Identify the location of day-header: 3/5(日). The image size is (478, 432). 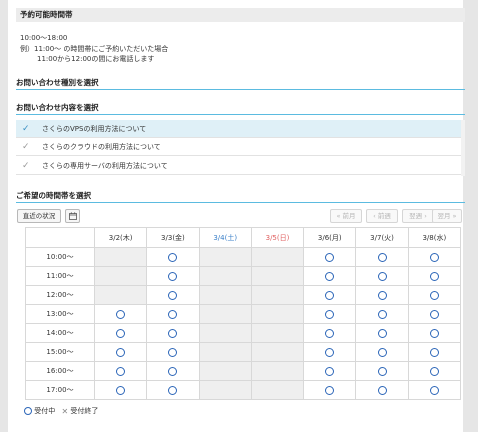
(277, 237).